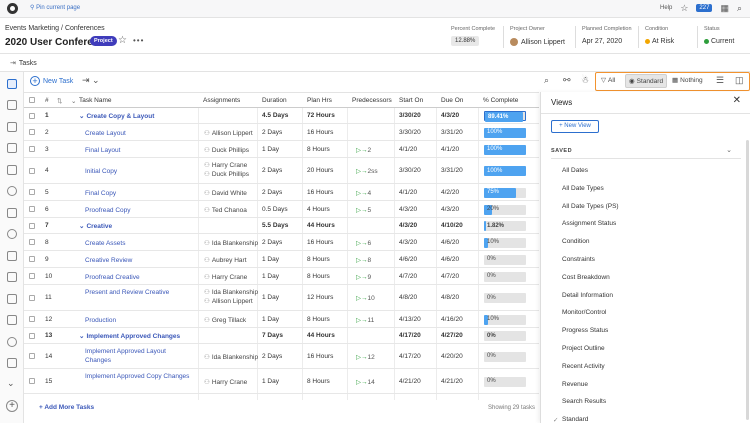 The image size is (750, 423). What do you see at coordinates (583, 188) in the screenshot?
I see `view-item: All Date Types` at bounding box center [583, 188].